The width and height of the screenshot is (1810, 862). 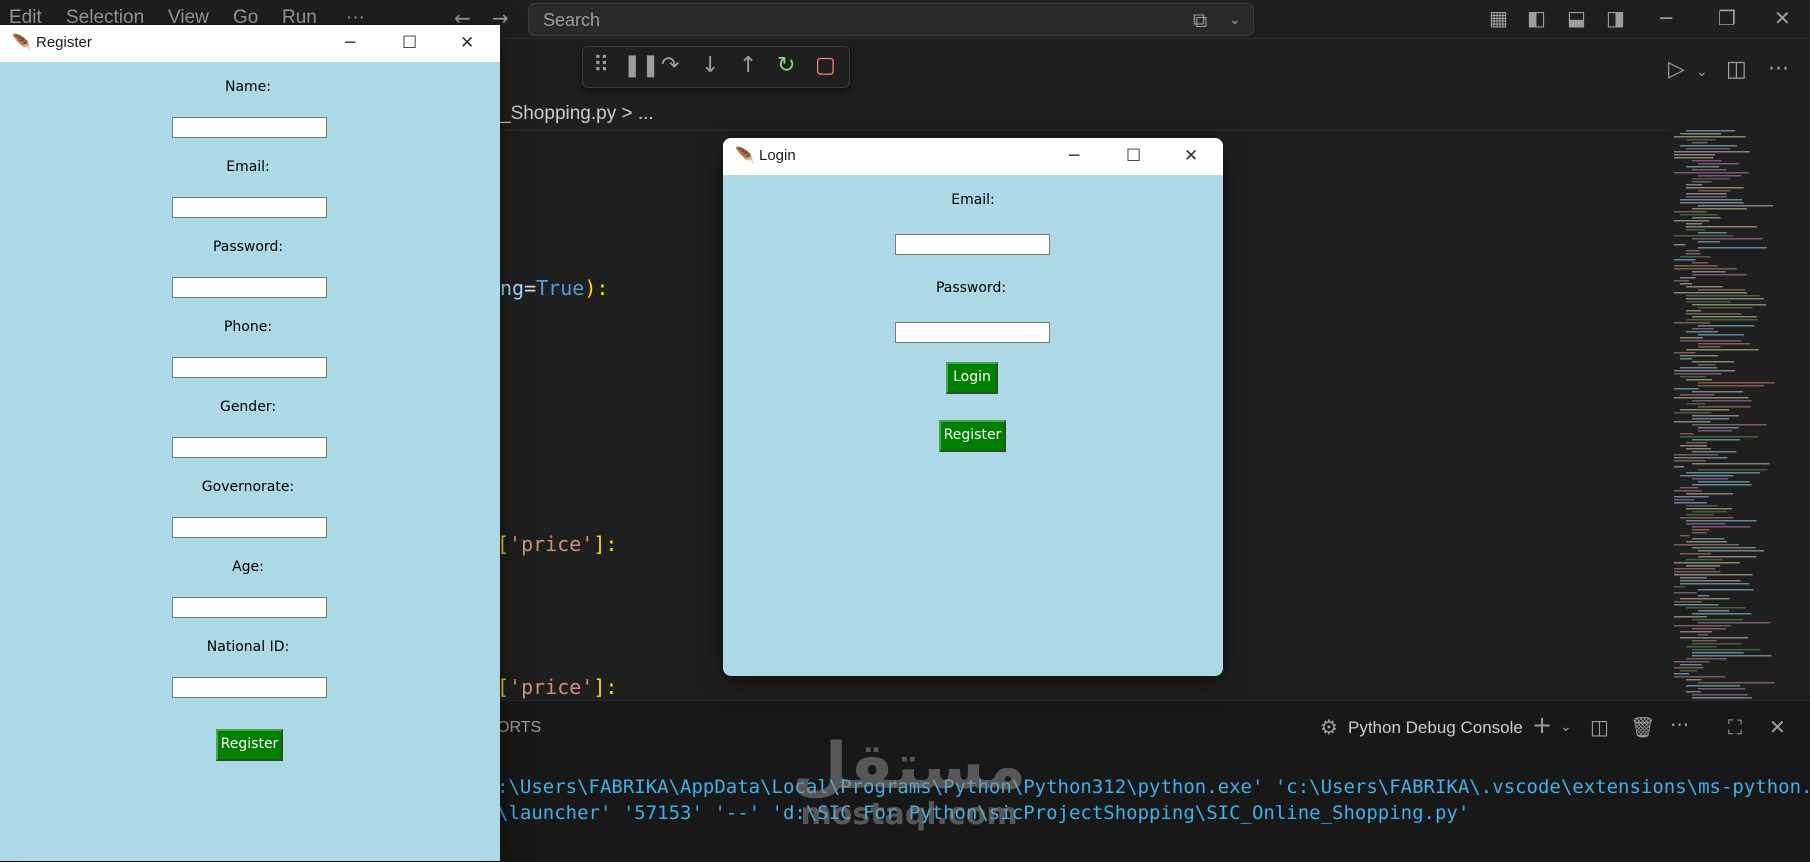 What do you see at coordinates (248, 167) in the screenshot?
I see `email-label: Email:` at bounding box center [248, 167].